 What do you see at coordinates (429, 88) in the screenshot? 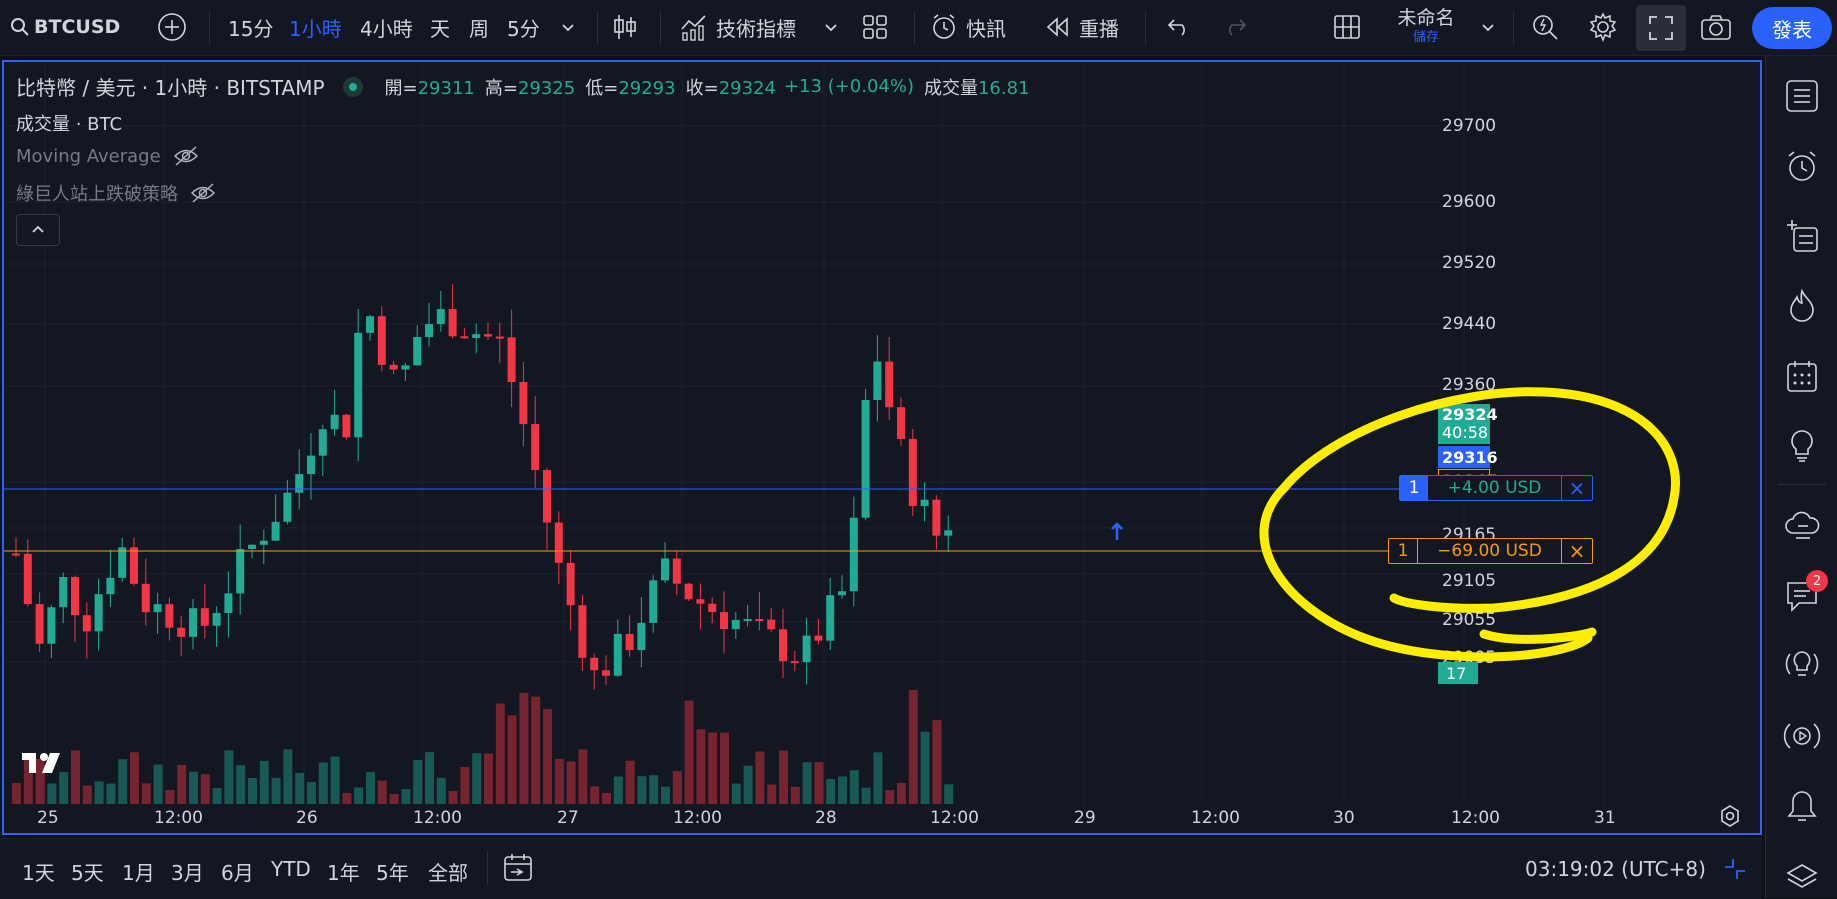
I see `legend-open: 開=29311` at bounding box center [429, 88].